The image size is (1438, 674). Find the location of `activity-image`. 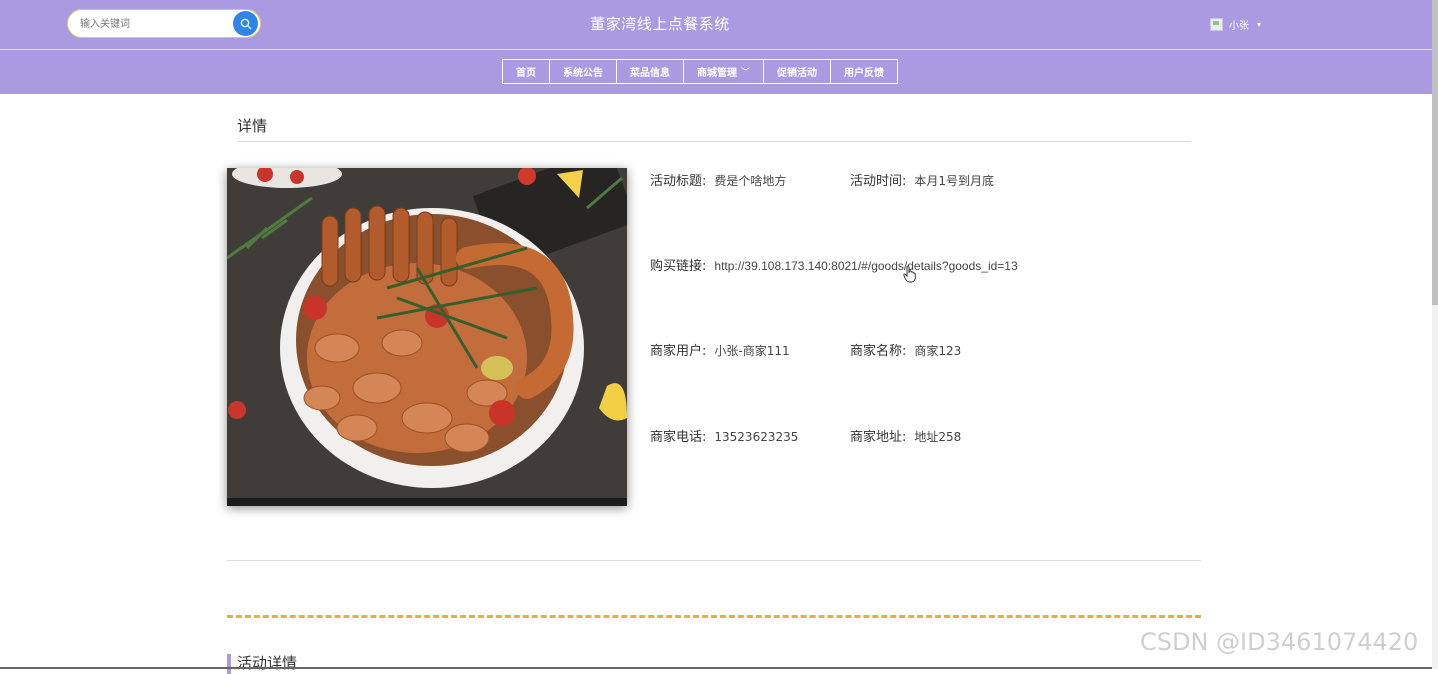

activity-image is located at coordinates (427, 337).